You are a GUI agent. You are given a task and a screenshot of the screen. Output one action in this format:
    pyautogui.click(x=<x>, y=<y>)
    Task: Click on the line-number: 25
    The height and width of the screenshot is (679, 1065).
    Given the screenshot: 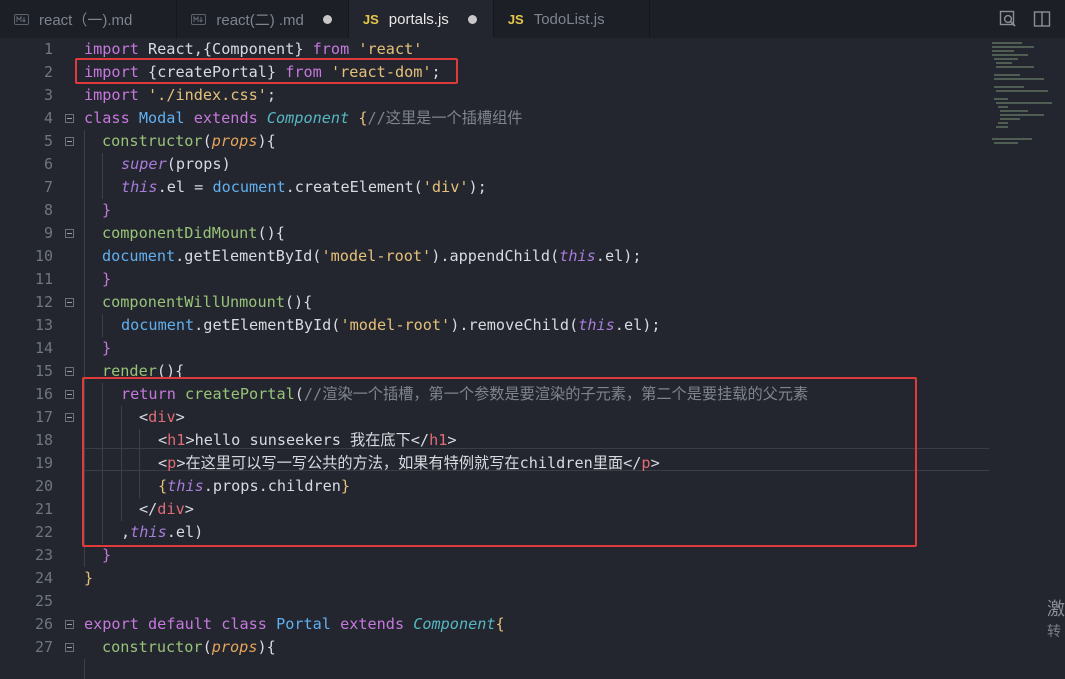 What is the action you would take?
    pyautogui.click(x=43, y=601)
    